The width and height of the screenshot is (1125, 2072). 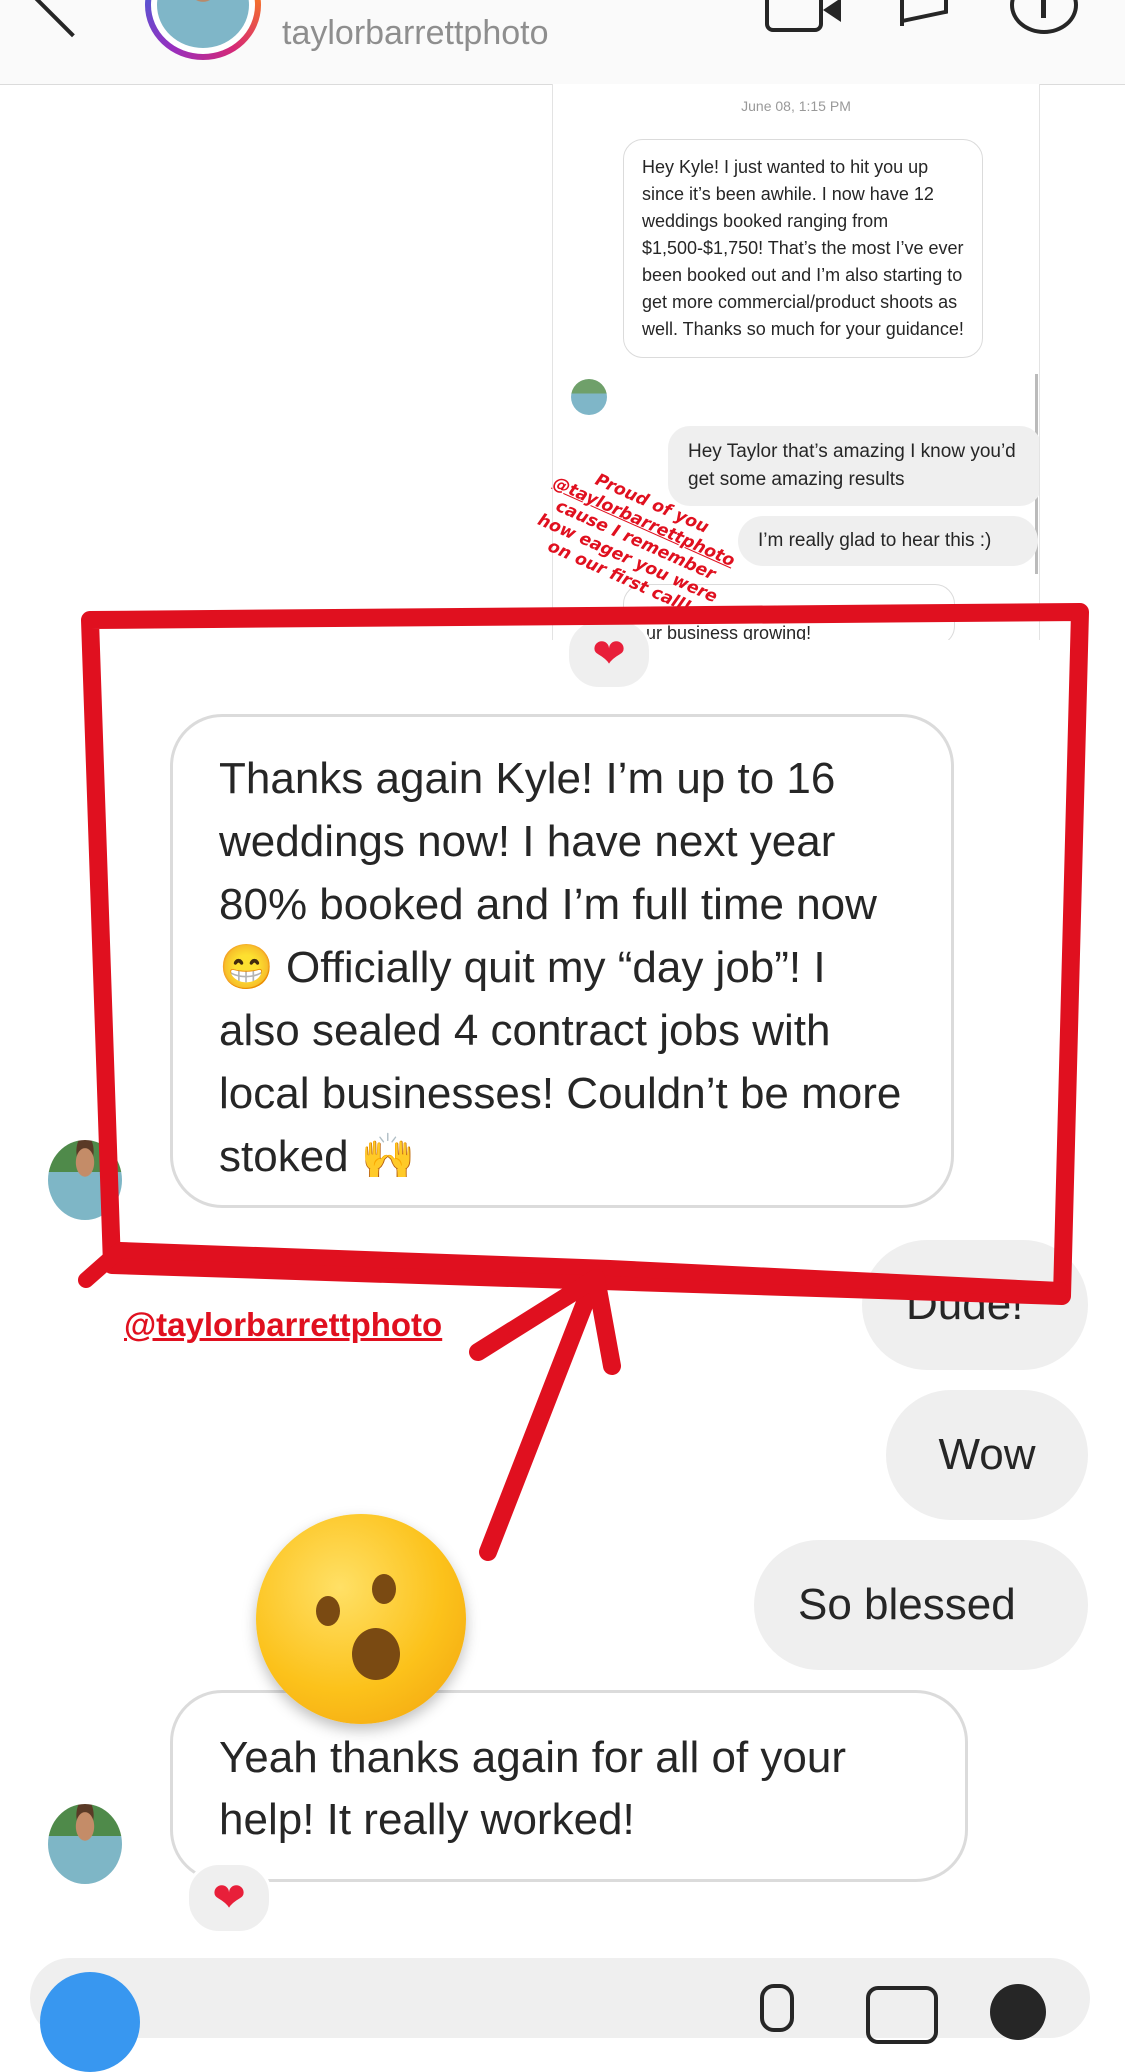 What do you see at coordinates (376, 1654) in the screenshot?
I see `emoji-mouth` at bounding box center [376, 1654].